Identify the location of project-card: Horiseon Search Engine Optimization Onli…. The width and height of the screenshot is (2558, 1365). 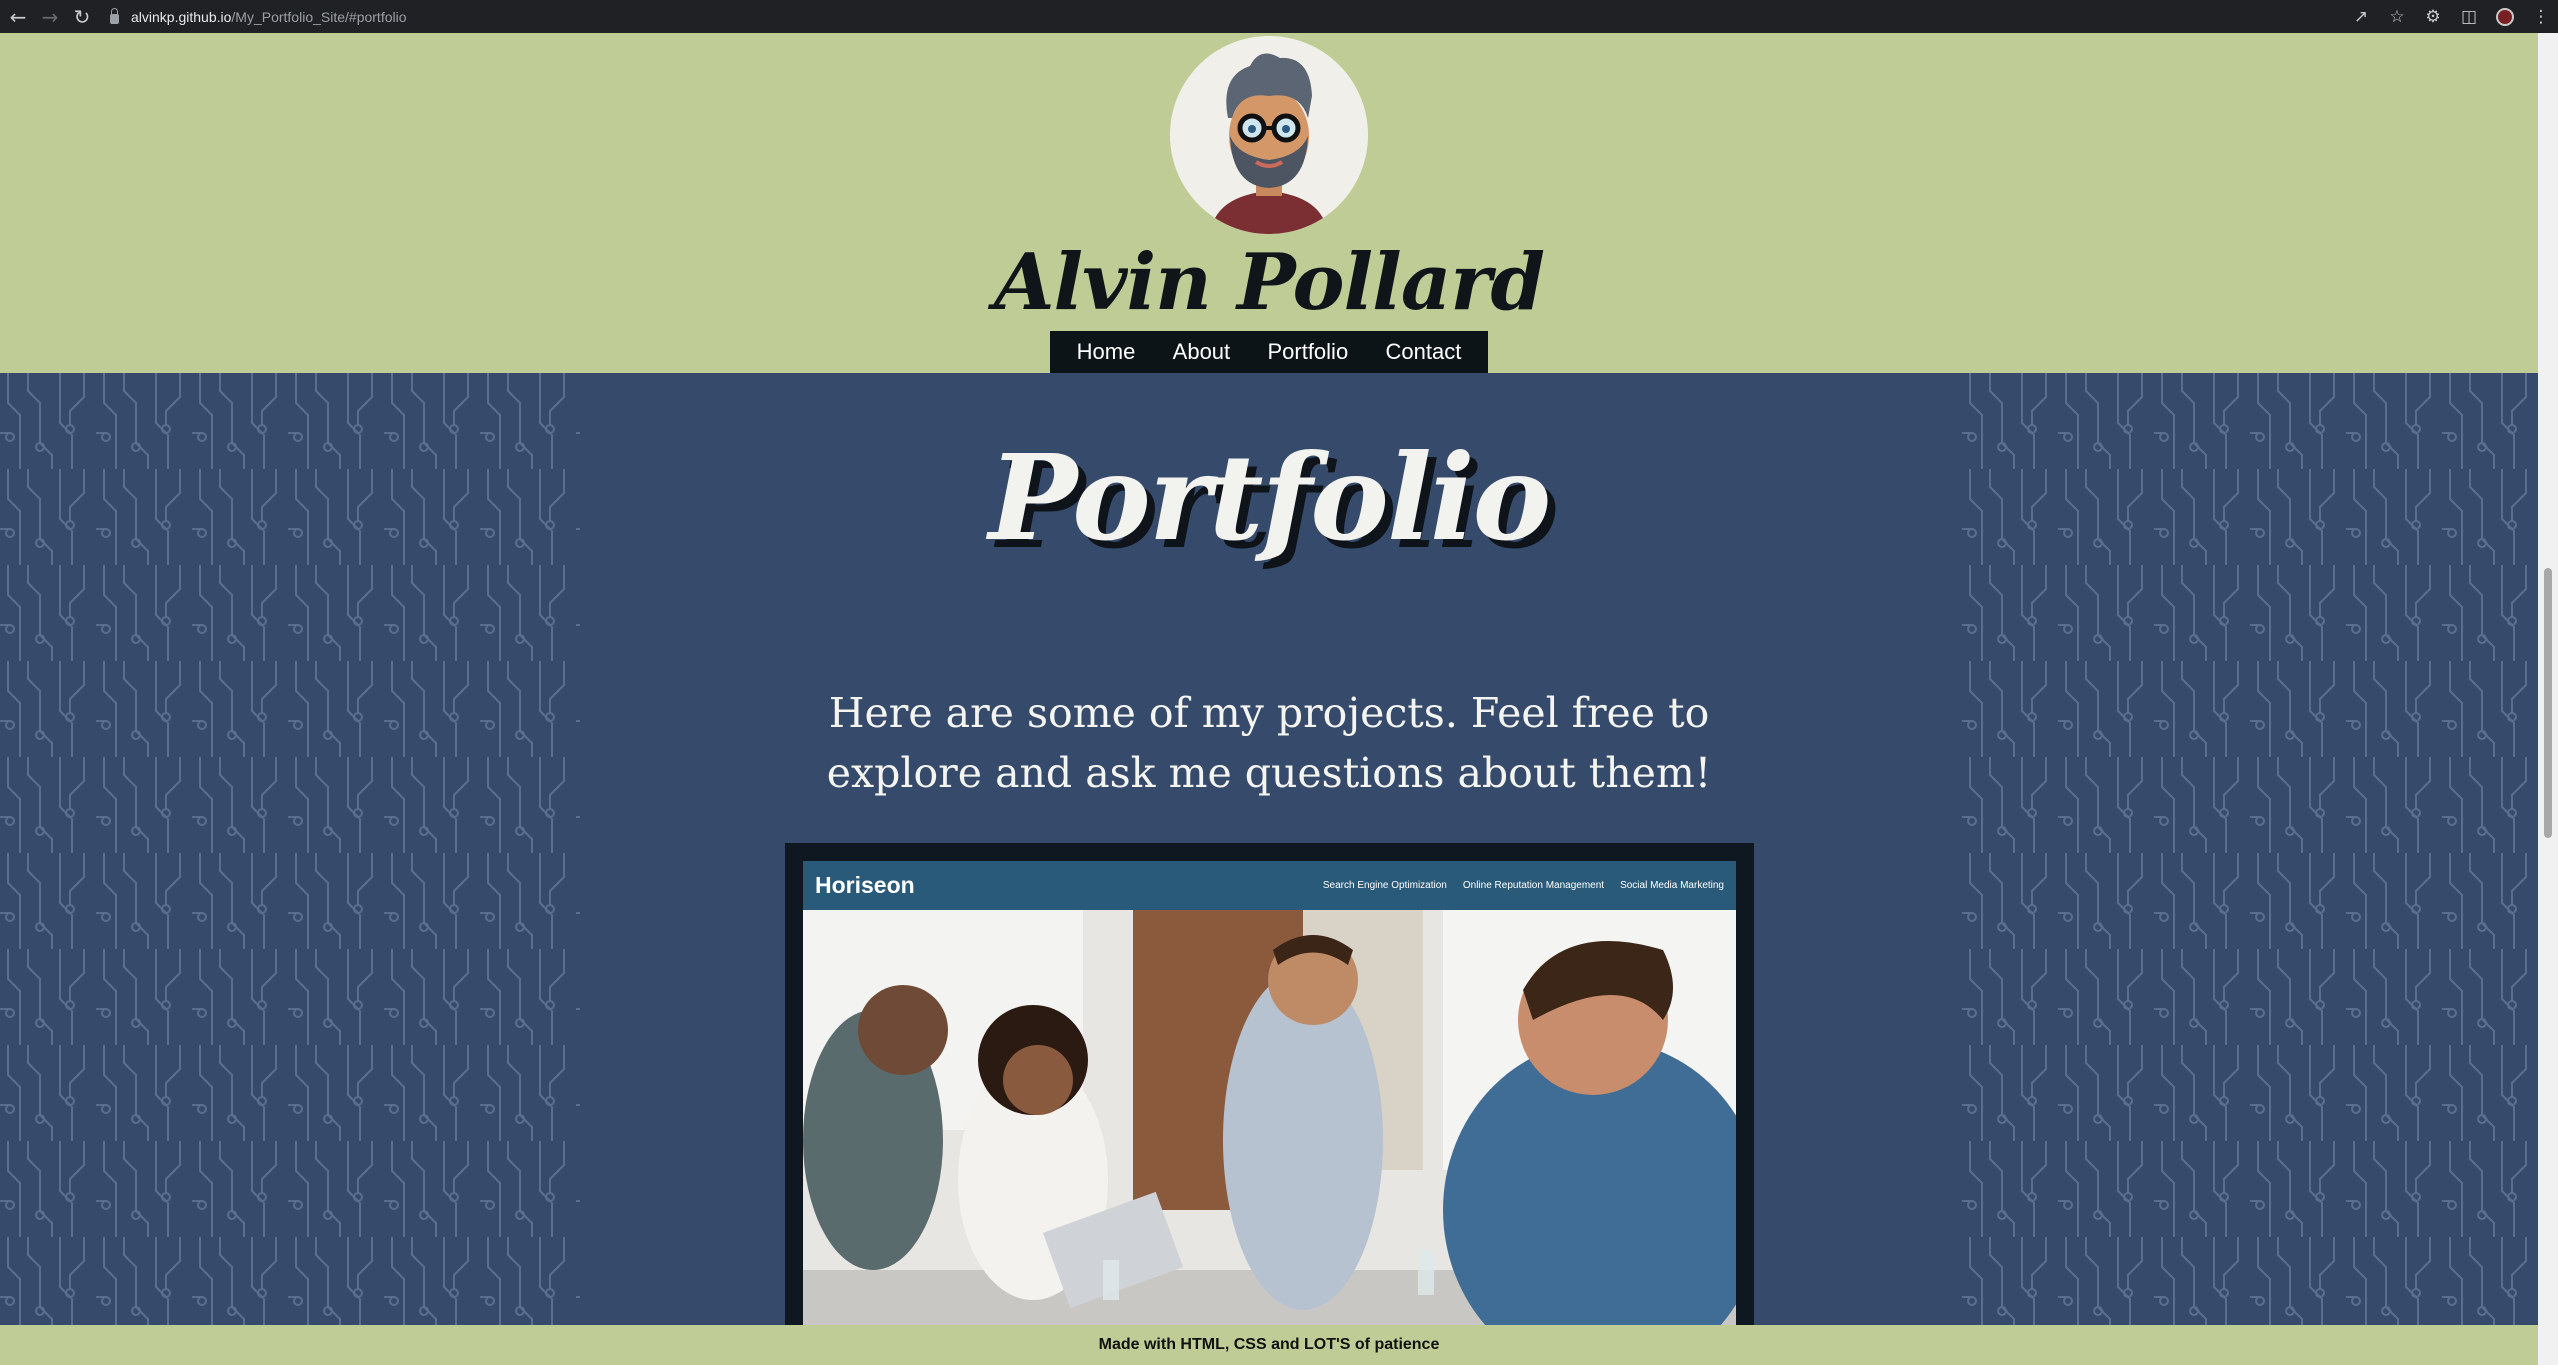
(1269, 1084).